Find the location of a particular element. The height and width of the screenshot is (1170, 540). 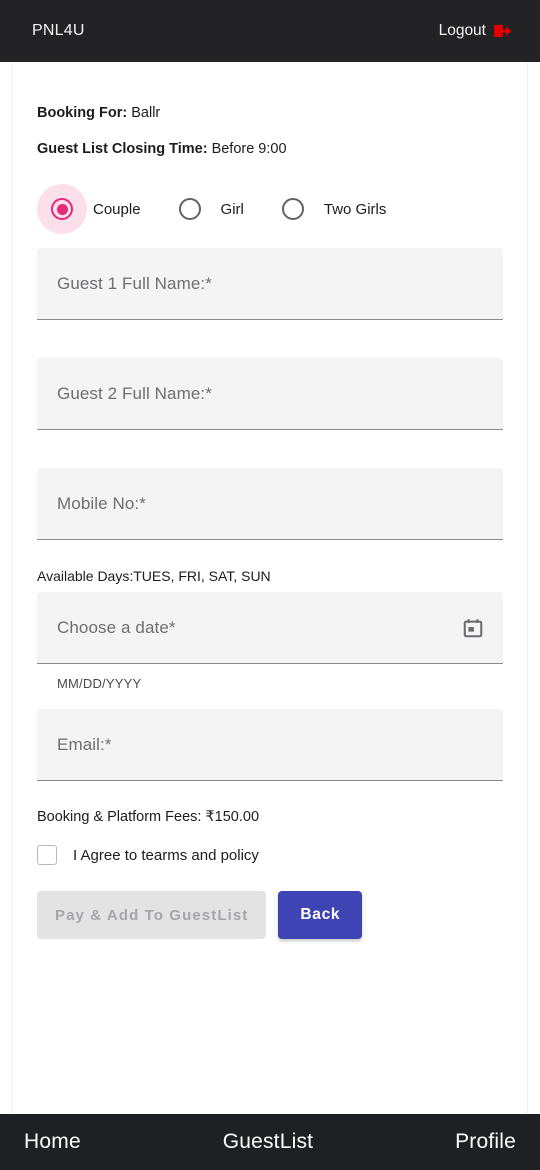

mobile-field: Mobile No:* is located at coordinates (270, 504).